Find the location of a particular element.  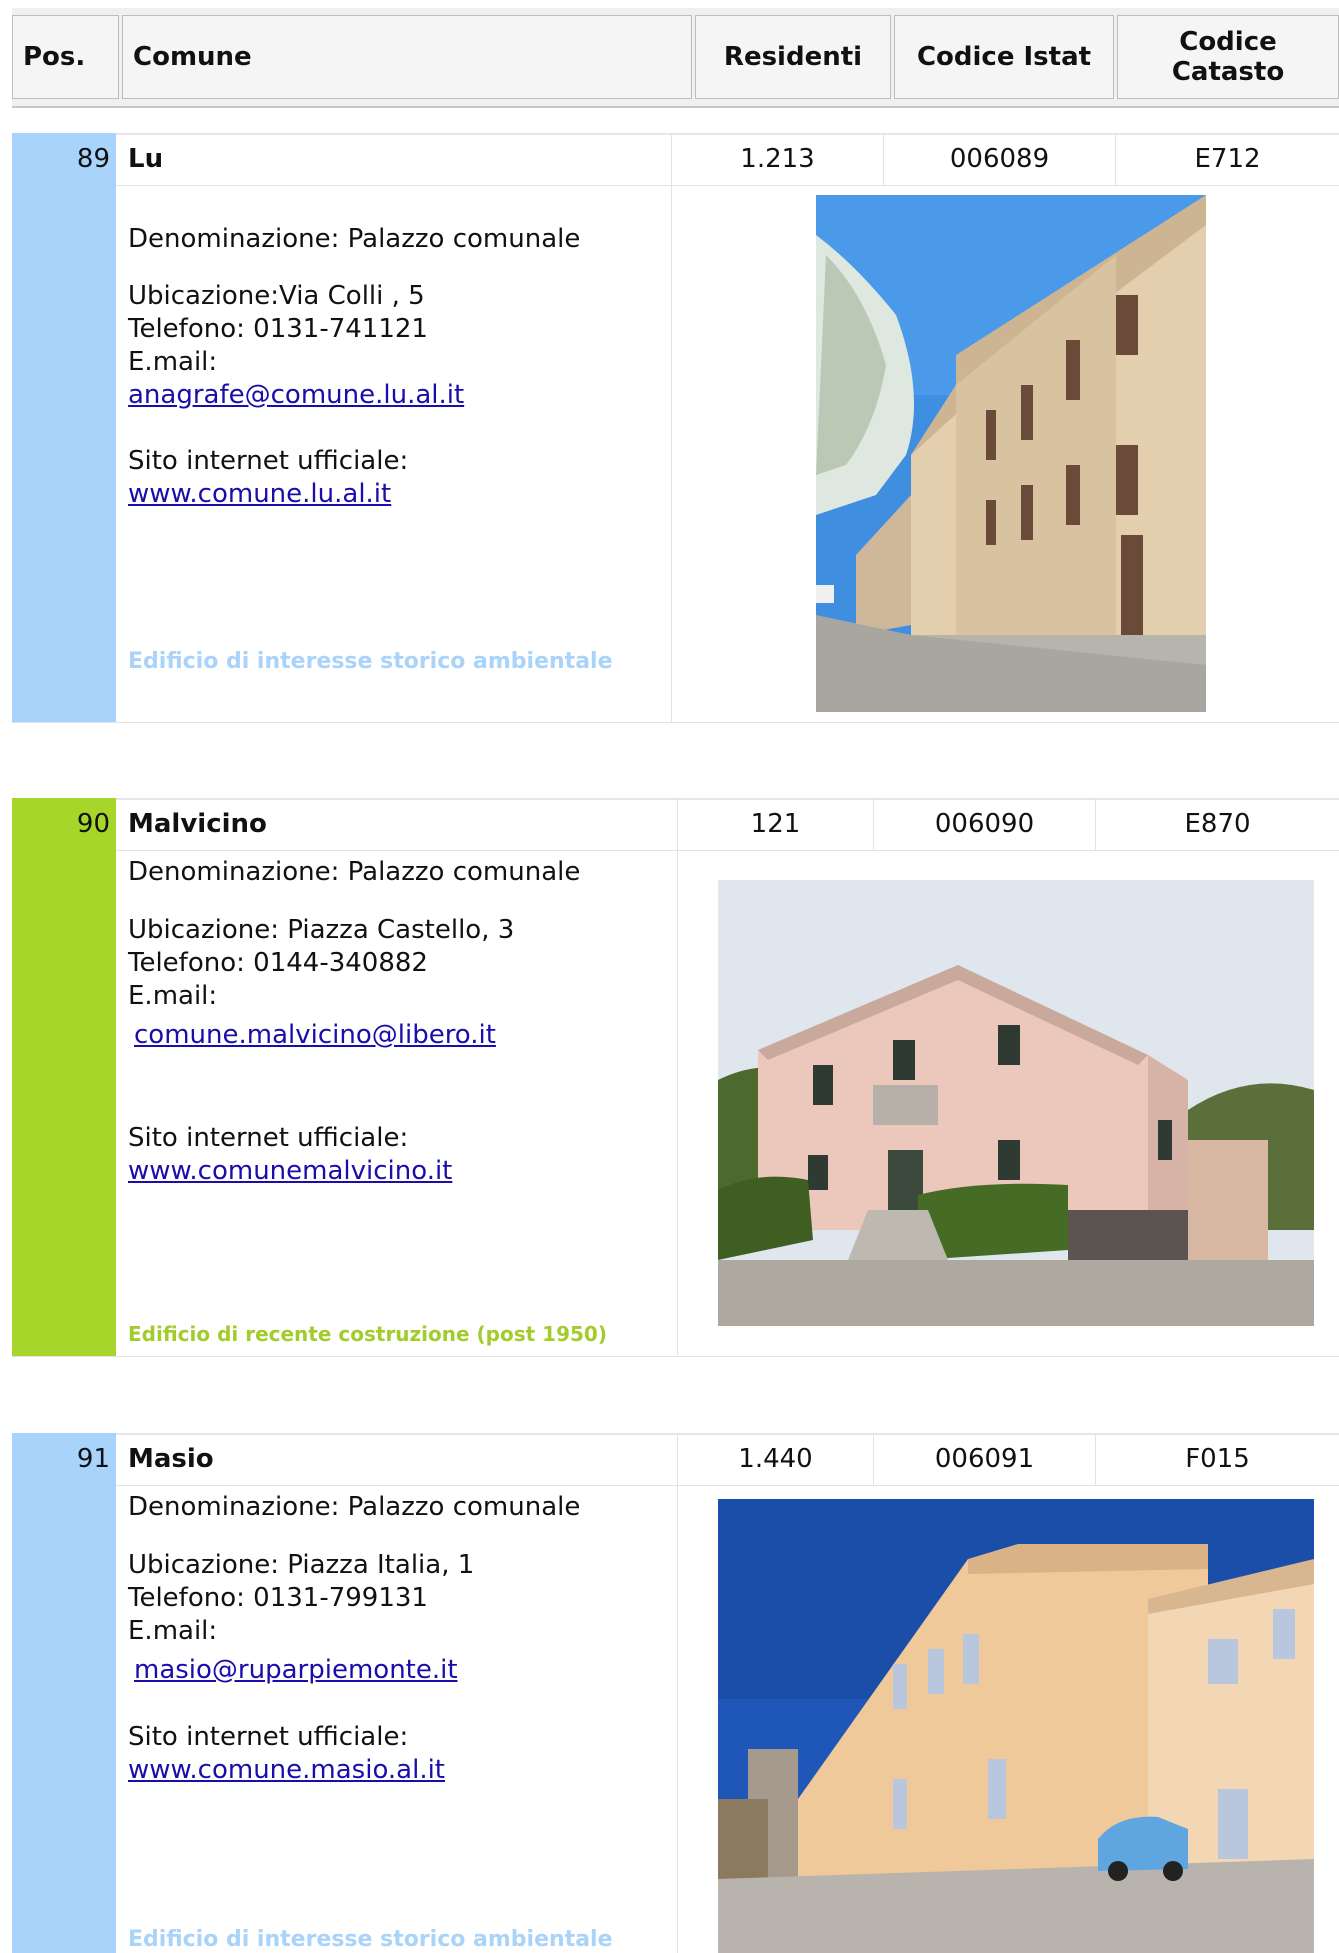

header-codice-istat: Codice Istat is located at coordinates (1004, 57).